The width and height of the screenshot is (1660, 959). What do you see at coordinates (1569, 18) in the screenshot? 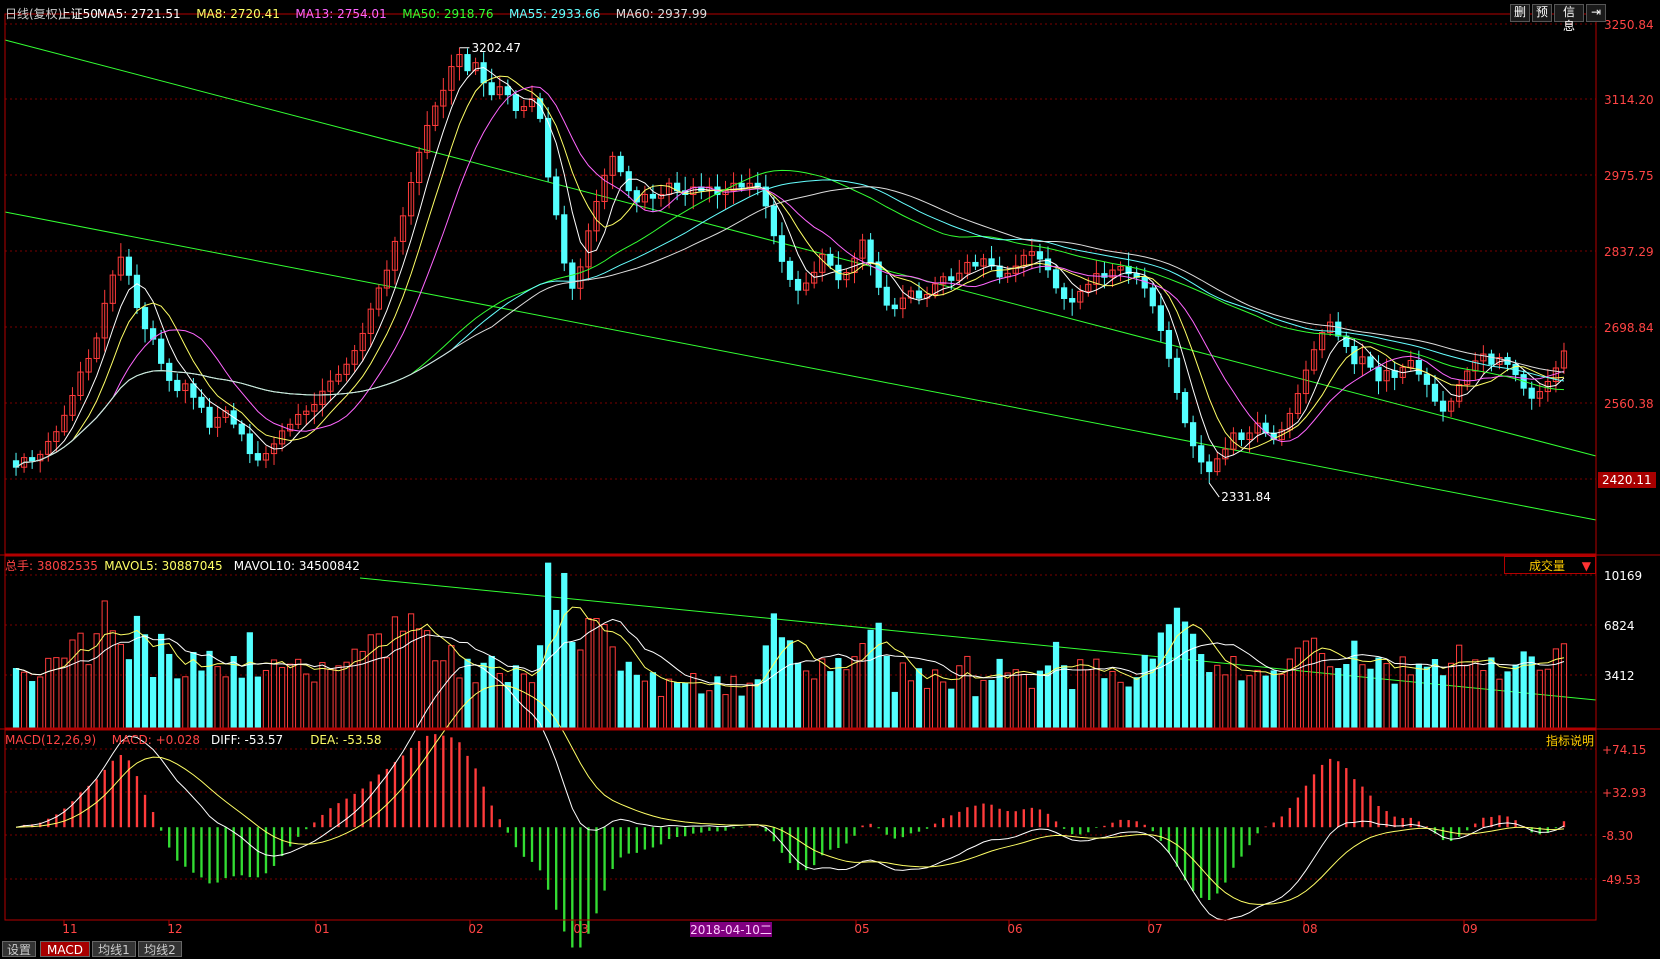
I see `info-button: 信息` at bounding box center [1569, 18].